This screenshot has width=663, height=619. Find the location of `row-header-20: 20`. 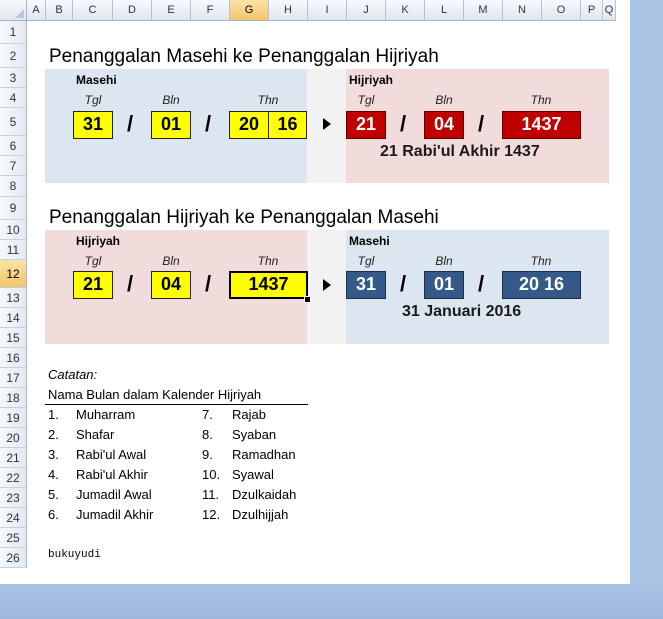

row-header-20: 20 is located at coordinates (13, 438).